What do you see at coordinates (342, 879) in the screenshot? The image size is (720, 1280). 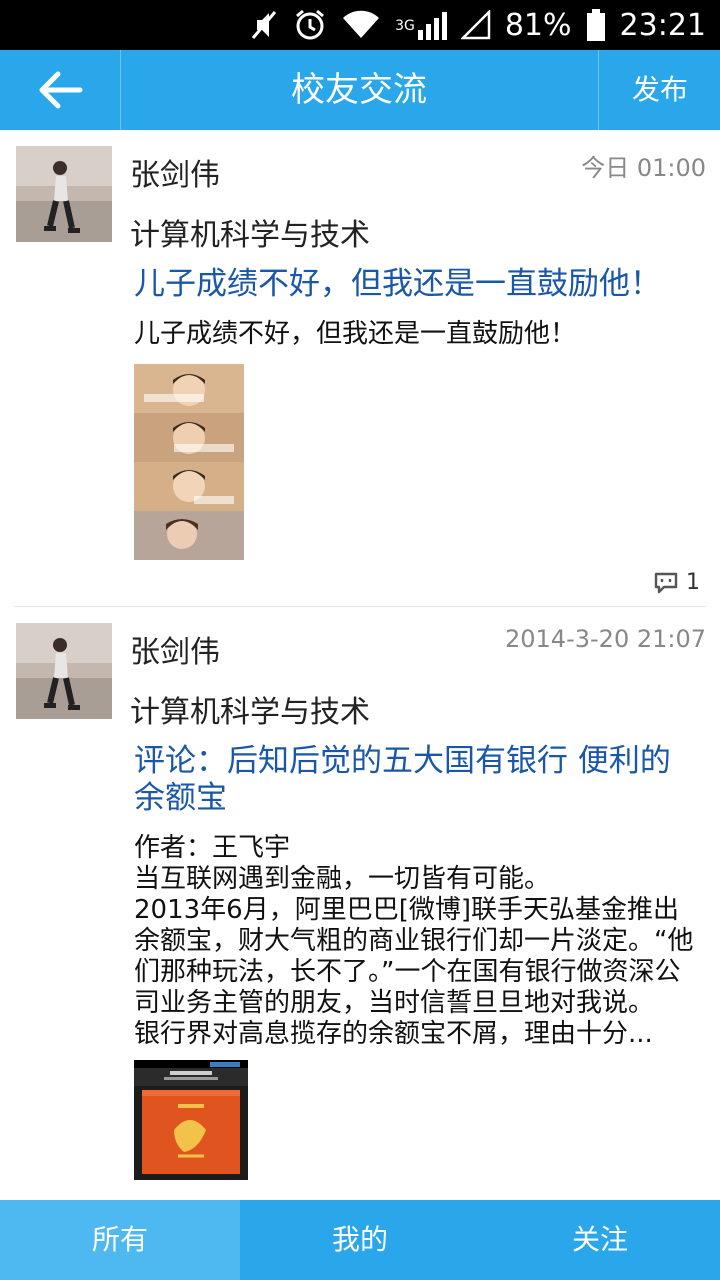 I see `post-body-line: 当互联网遇到金融，一切皆有可能。` at bounding box center [342, 879].